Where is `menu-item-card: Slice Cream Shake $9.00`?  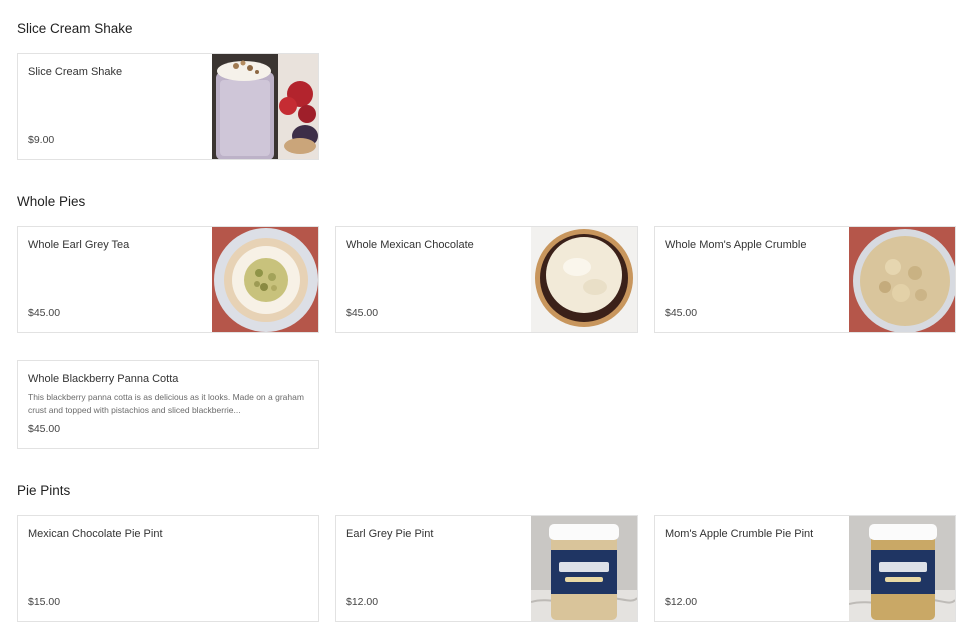
menu-item-card: Slice Cream Shake $9.00 is located at coordinates (168, 106).